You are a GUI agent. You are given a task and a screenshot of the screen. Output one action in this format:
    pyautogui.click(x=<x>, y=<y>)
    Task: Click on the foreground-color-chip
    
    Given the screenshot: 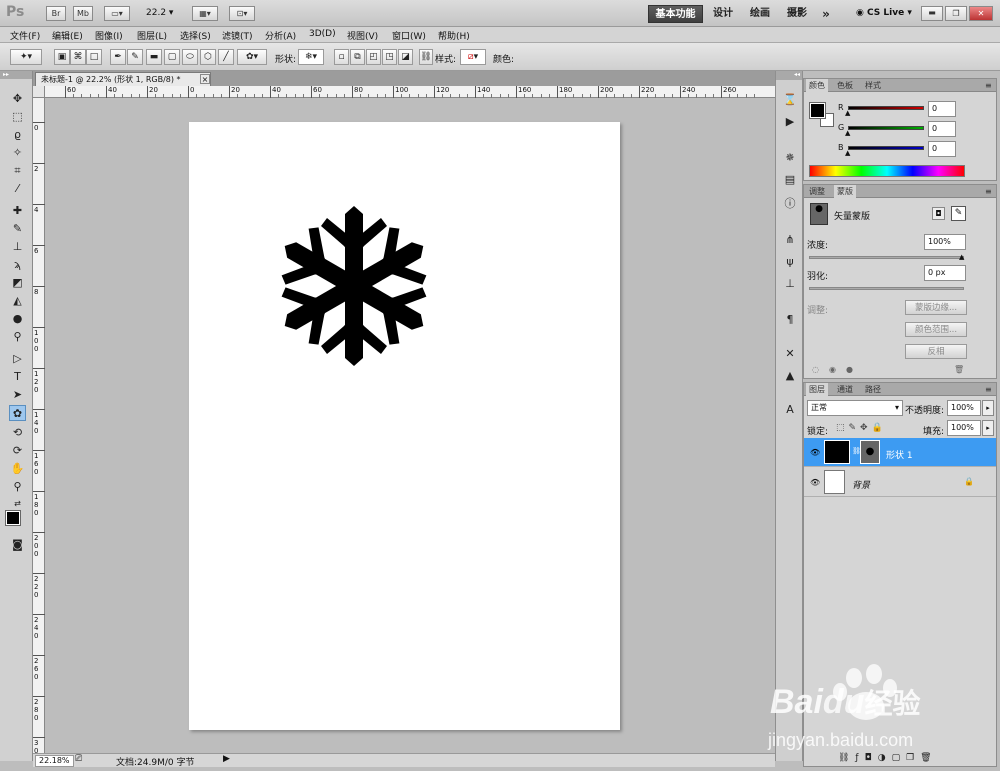 What is the action you would take?
    pyautogui.click(x=817, y=110)
    